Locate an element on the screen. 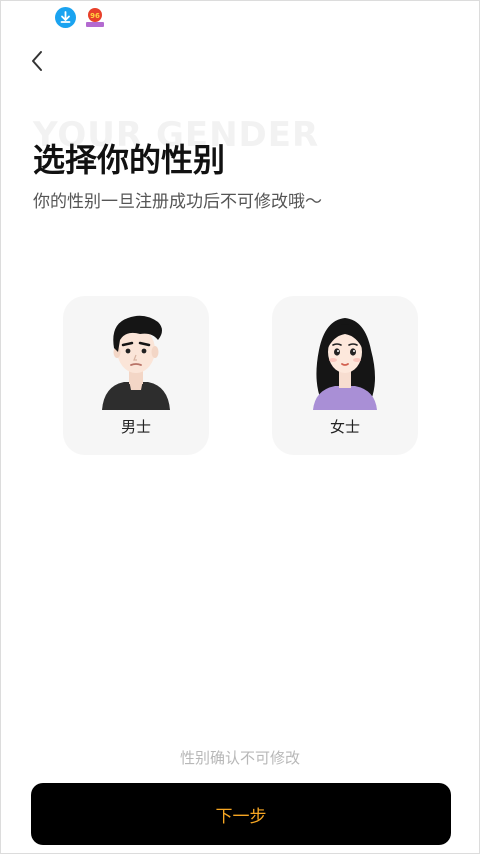 This screenshot has height=854, width=480. gender-label-male: 男士 is located at coordinates (135, 427).